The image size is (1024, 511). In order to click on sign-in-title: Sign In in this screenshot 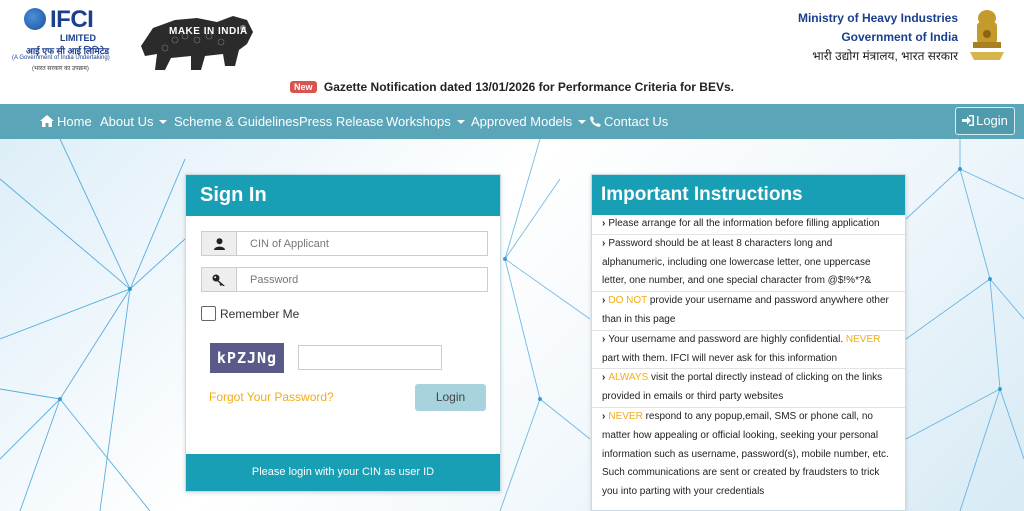, I will do `click(343, 195)`.